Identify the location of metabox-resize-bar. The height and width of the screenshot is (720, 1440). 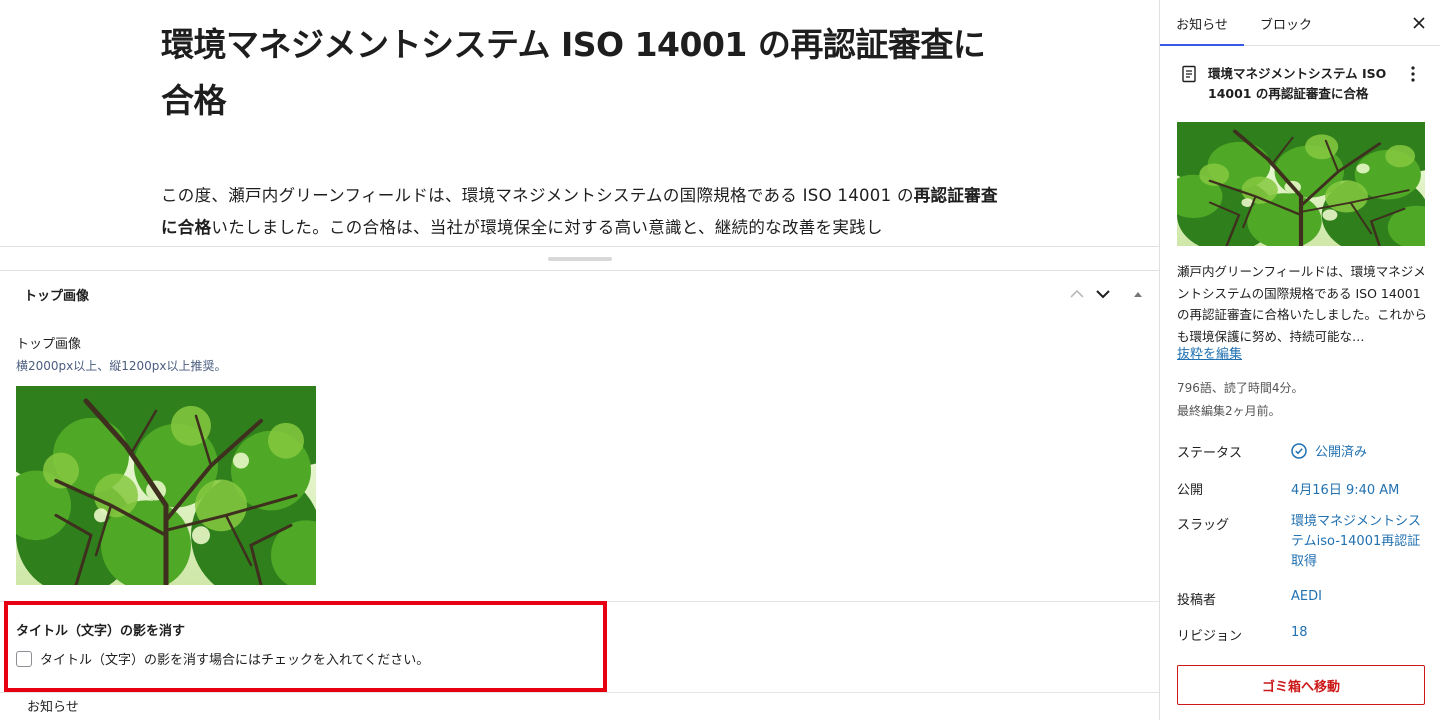
(579, 258).